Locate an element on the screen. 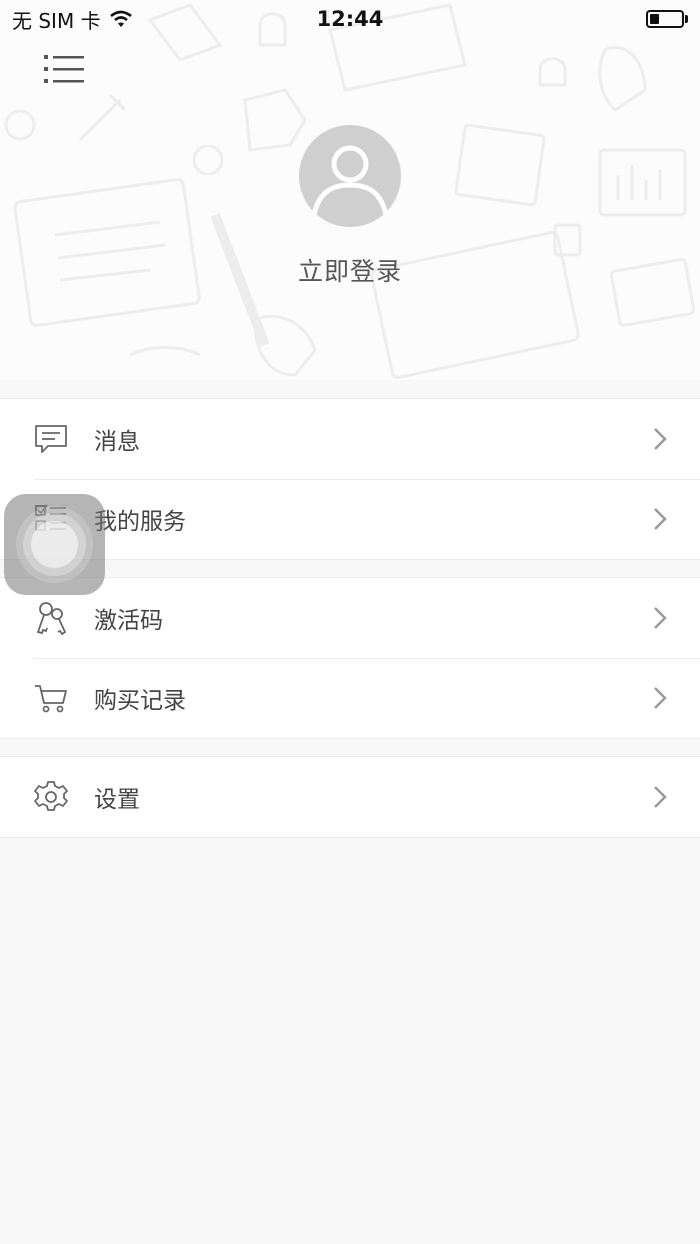 This screenshot has height=1244, width=700. menu-group-2: 激活码 购买记录 is located at coordinates (350, 658).